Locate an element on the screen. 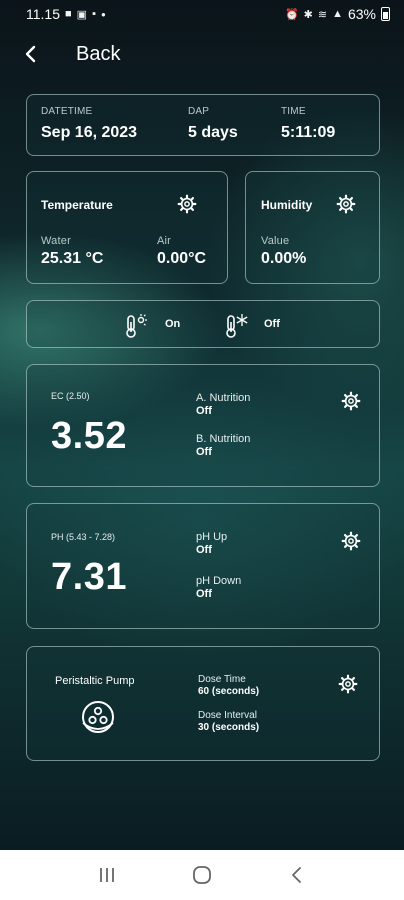 The width and height of the screenshot is (404, 900). arrow-left-icon is located at coordinates (30, 54).